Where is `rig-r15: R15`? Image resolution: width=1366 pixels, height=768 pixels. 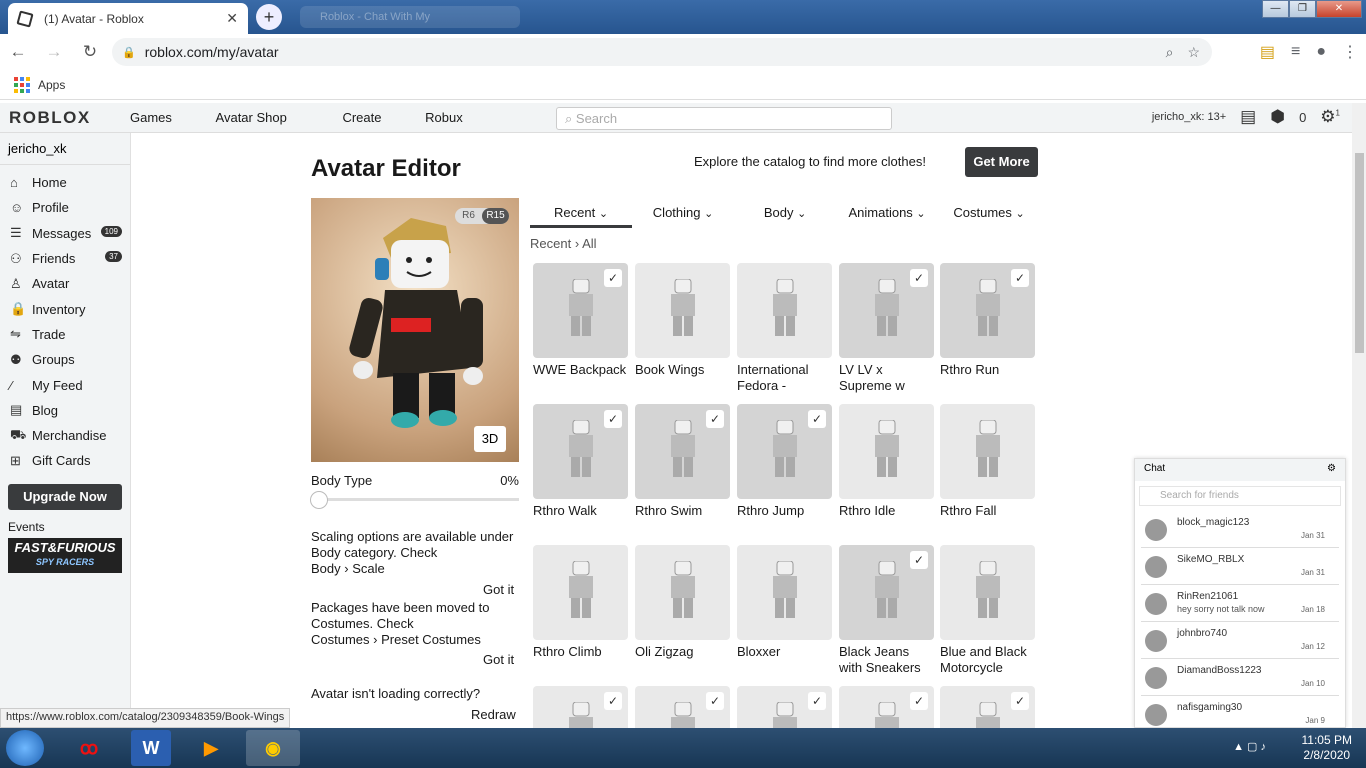 rig-r15: R15 is located at coordinates (495, 216).